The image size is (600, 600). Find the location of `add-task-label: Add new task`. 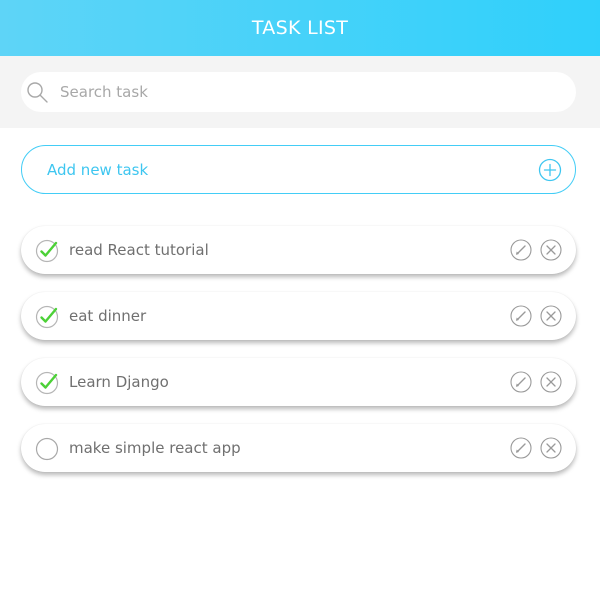

add-task-label: Add new task is located at coordinates (98, 170).